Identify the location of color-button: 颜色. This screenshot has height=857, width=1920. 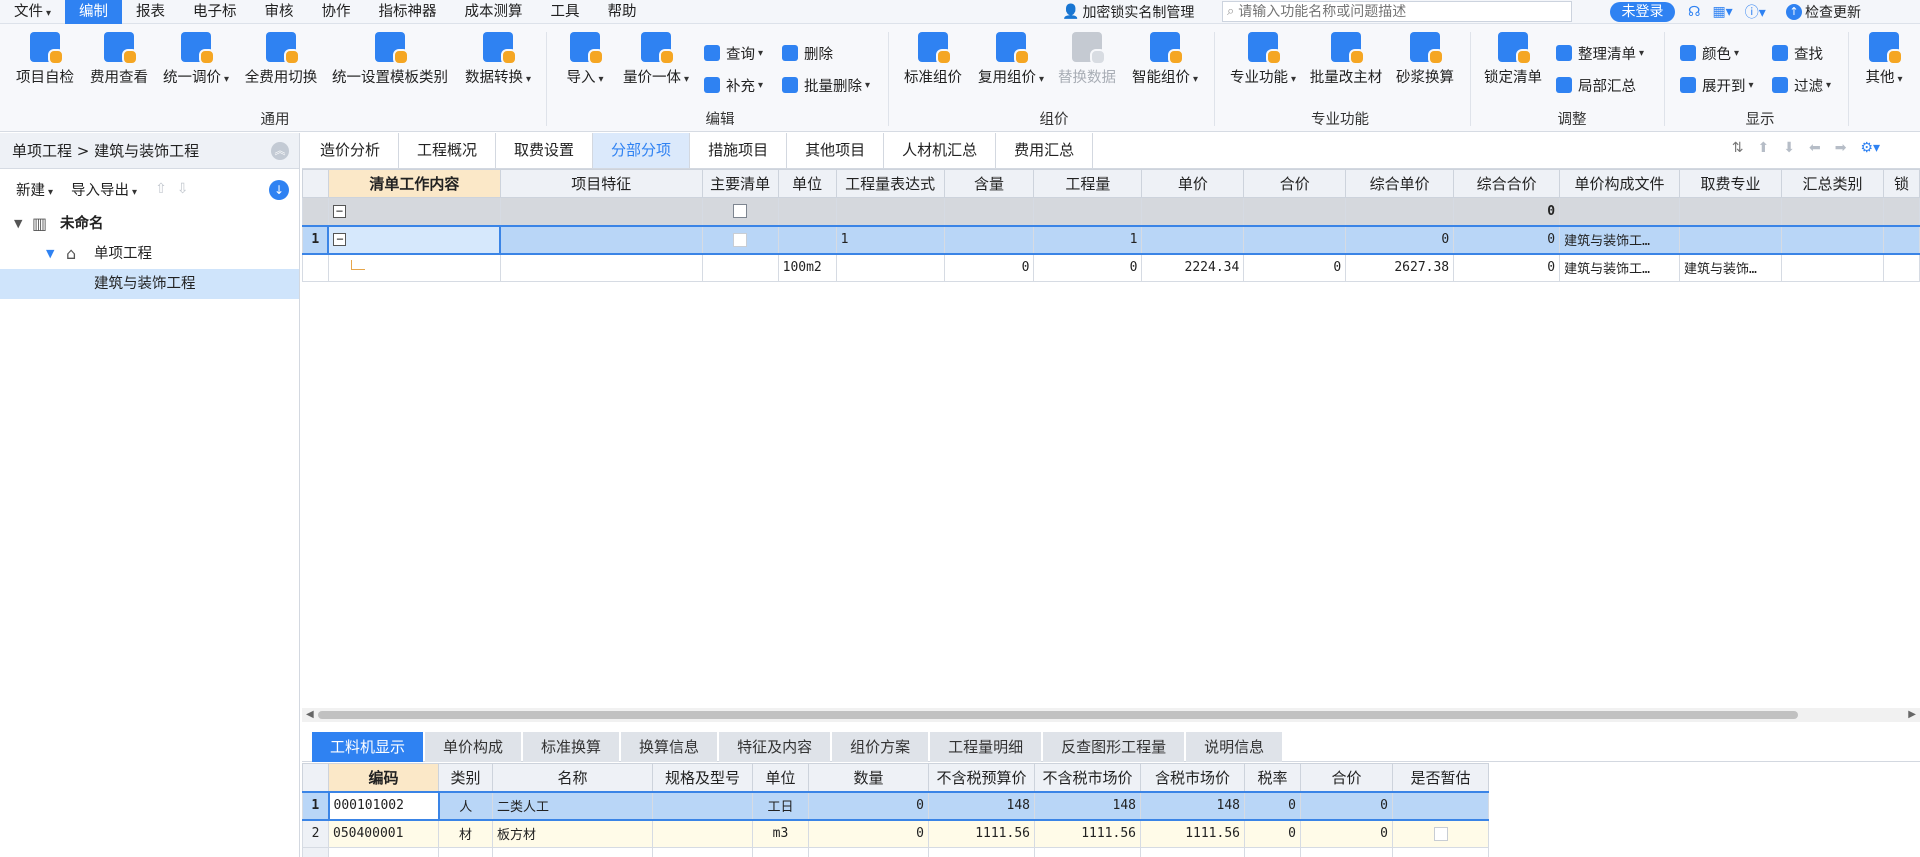
(1709, 53).